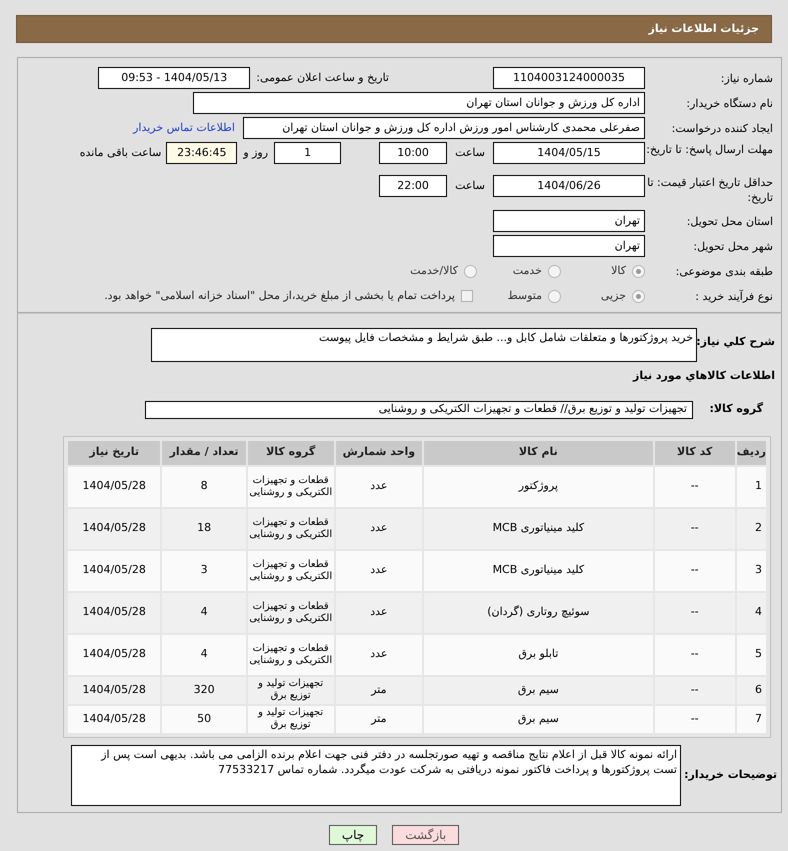  I want to click on checkbox, so click(467, 296).